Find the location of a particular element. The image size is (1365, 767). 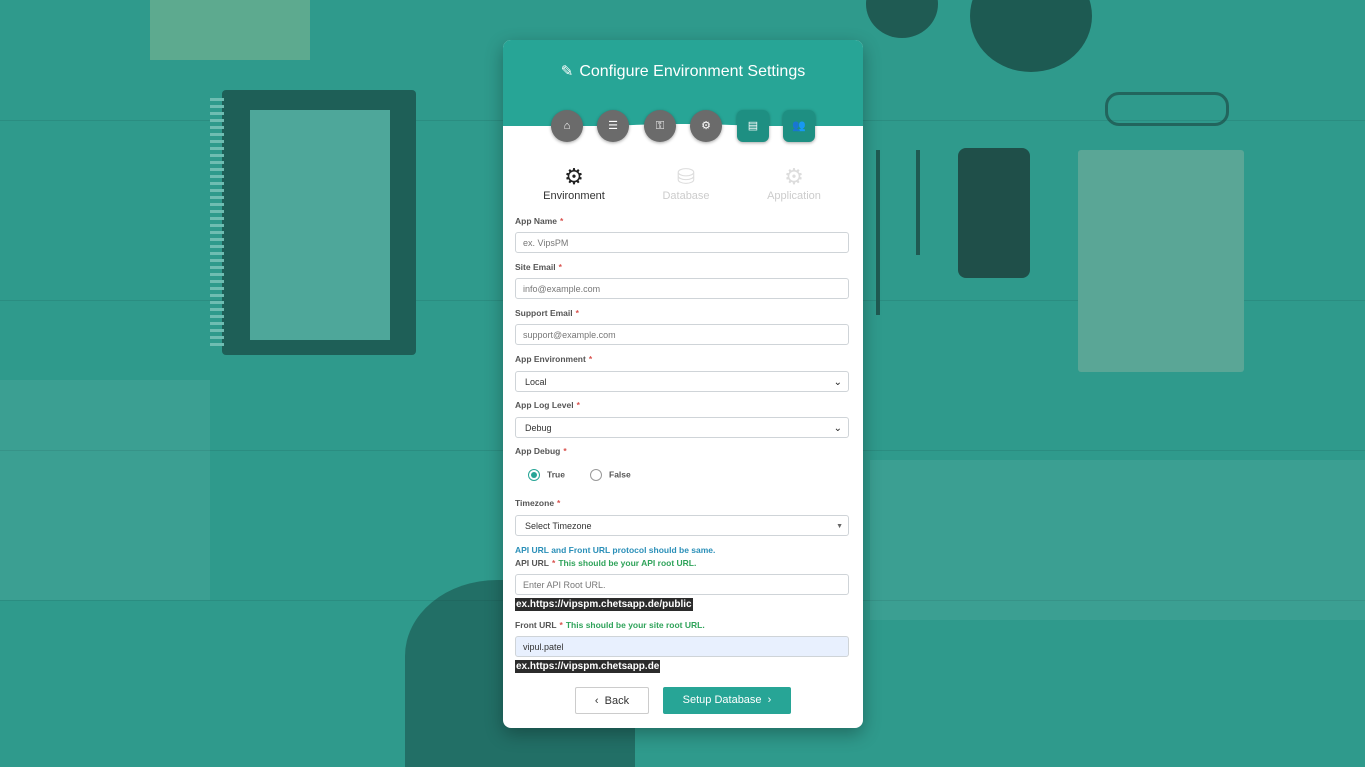

setup-database-label: Setup Database is located at coordinates (722, 700).